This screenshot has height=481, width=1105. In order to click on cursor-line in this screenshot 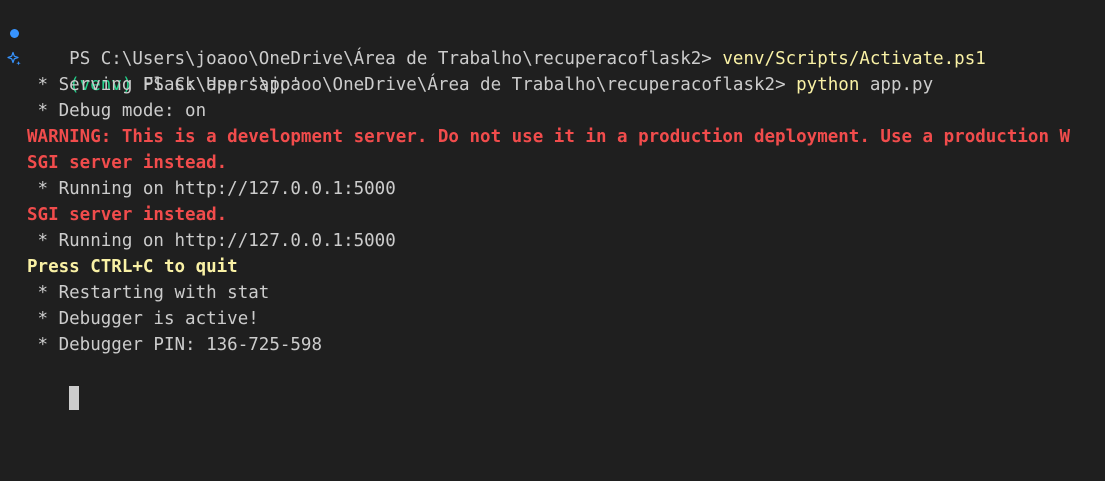, I will do `click(552, 384)`.